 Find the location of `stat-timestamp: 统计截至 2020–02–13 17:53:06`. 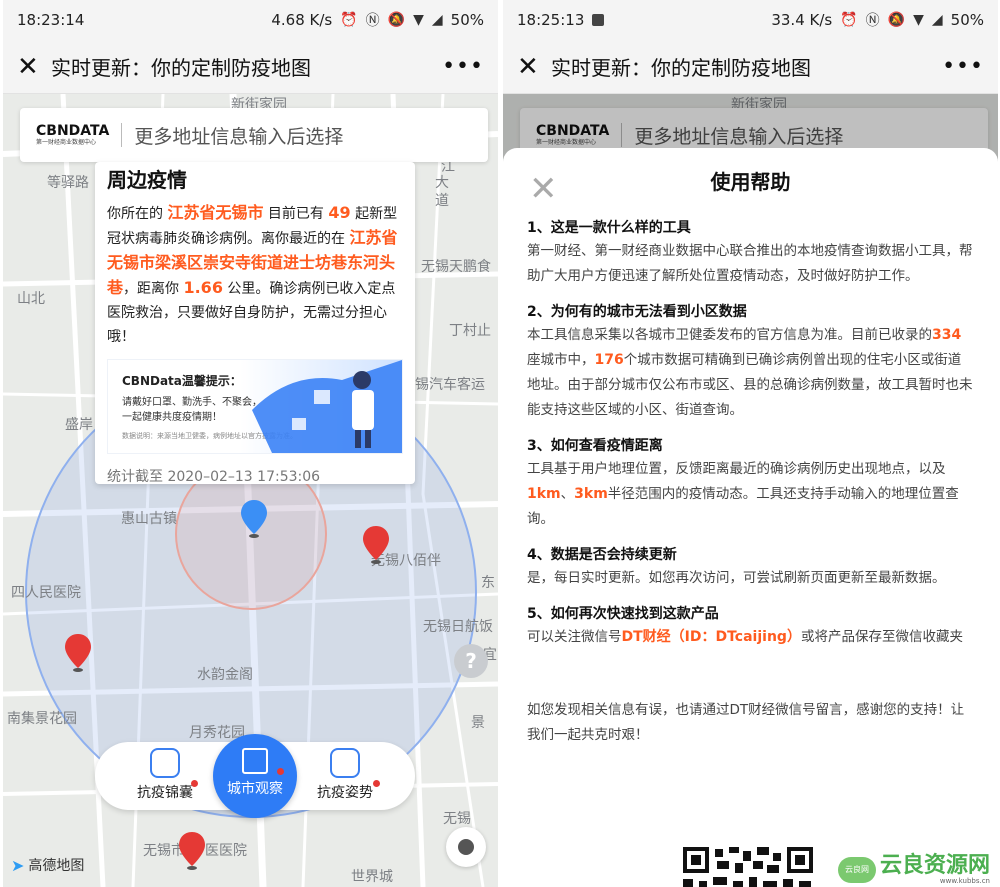

stat-timestamp: 统计截至 2020–02–13 17:53:06 is located at coordinates (214, 477).